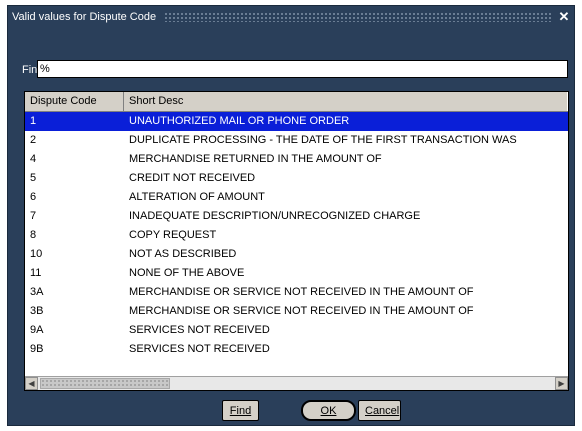 This screenshot has height=431, width=582. I want to click on scroll-right-icon: ▶, so click(561, 383).